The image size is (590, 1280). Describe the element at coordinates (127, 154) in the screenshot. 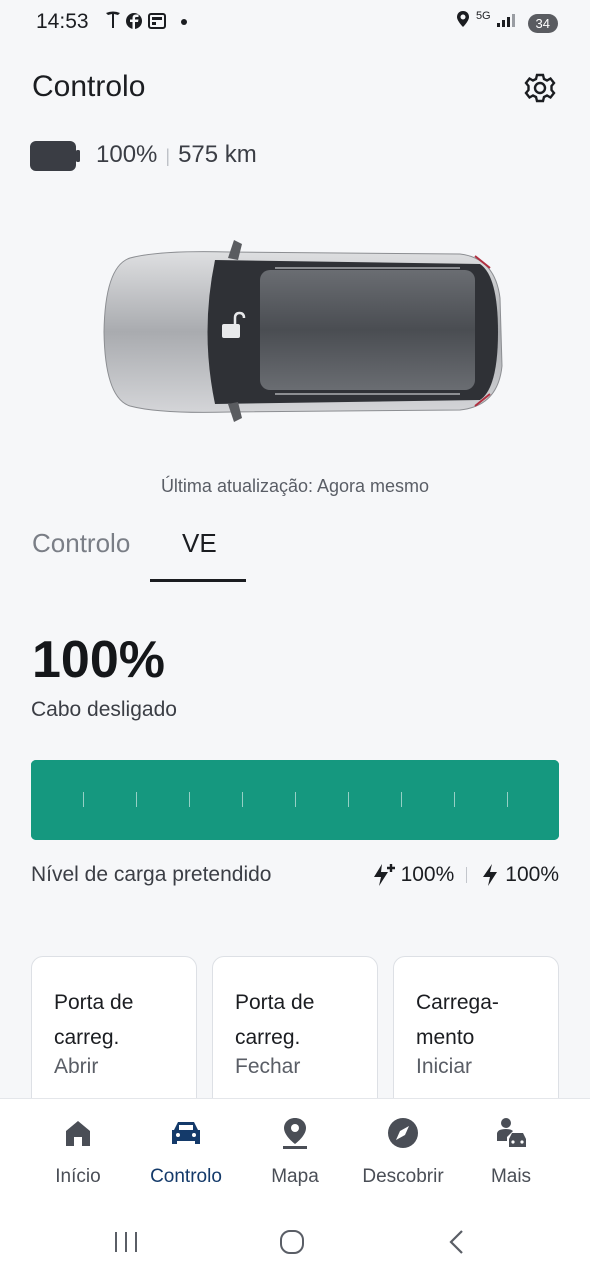

I see `battery-percent: 100%` at that location.